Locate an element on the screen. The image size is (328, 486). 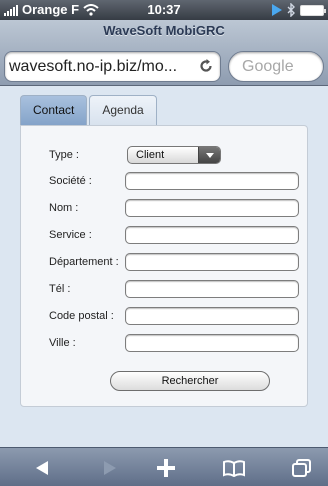
field-label: Ville : is located at coordinates (62, 343).